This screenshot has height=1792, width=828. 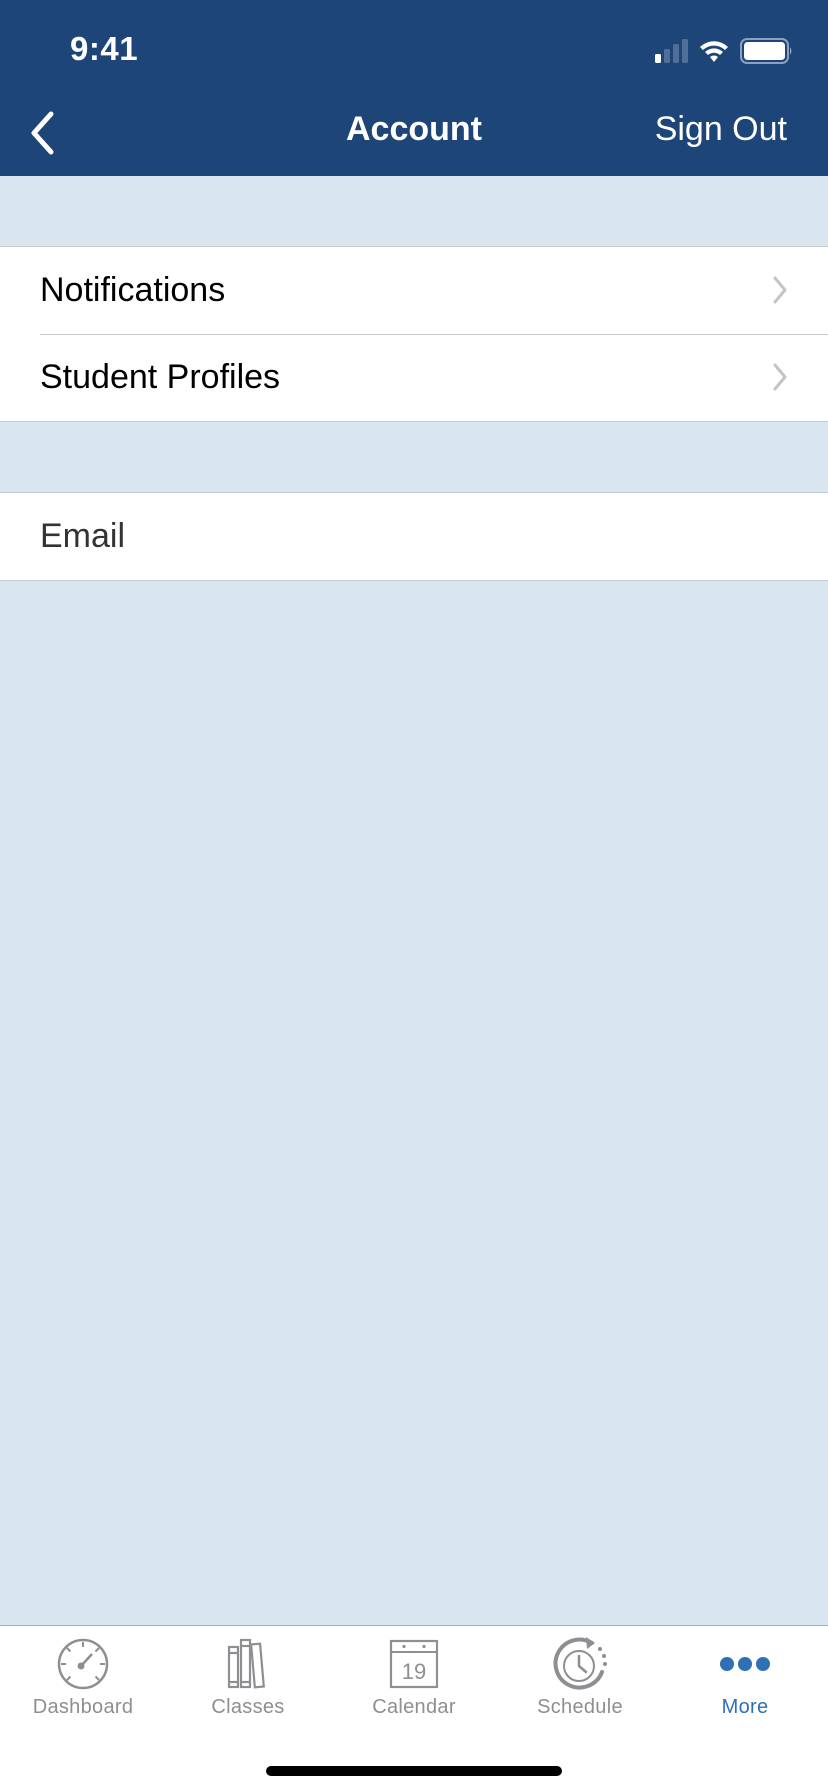 What do you see at coordinates (745, 1664) in the screenshot?
I see `more-dots-icon` at bounding box center [745, 1664].